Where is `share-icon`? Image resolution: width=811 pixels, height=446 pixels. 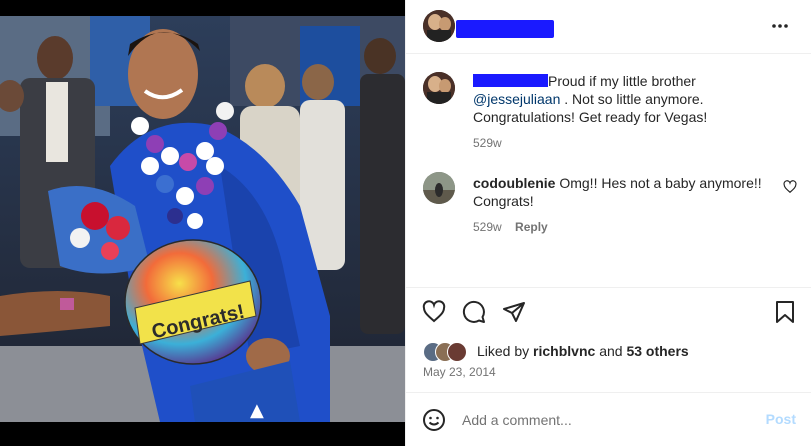 share-icon is located at coordinates (514, 312).